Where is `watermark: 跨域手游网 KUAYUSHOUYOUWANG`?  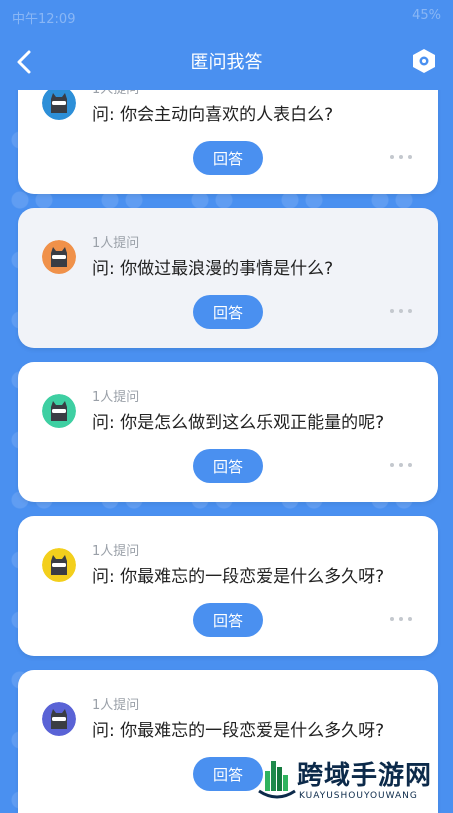
watermark: 跨域手游网 KUAYUSHOUYOUWANG is located at coordinates (352, 782).